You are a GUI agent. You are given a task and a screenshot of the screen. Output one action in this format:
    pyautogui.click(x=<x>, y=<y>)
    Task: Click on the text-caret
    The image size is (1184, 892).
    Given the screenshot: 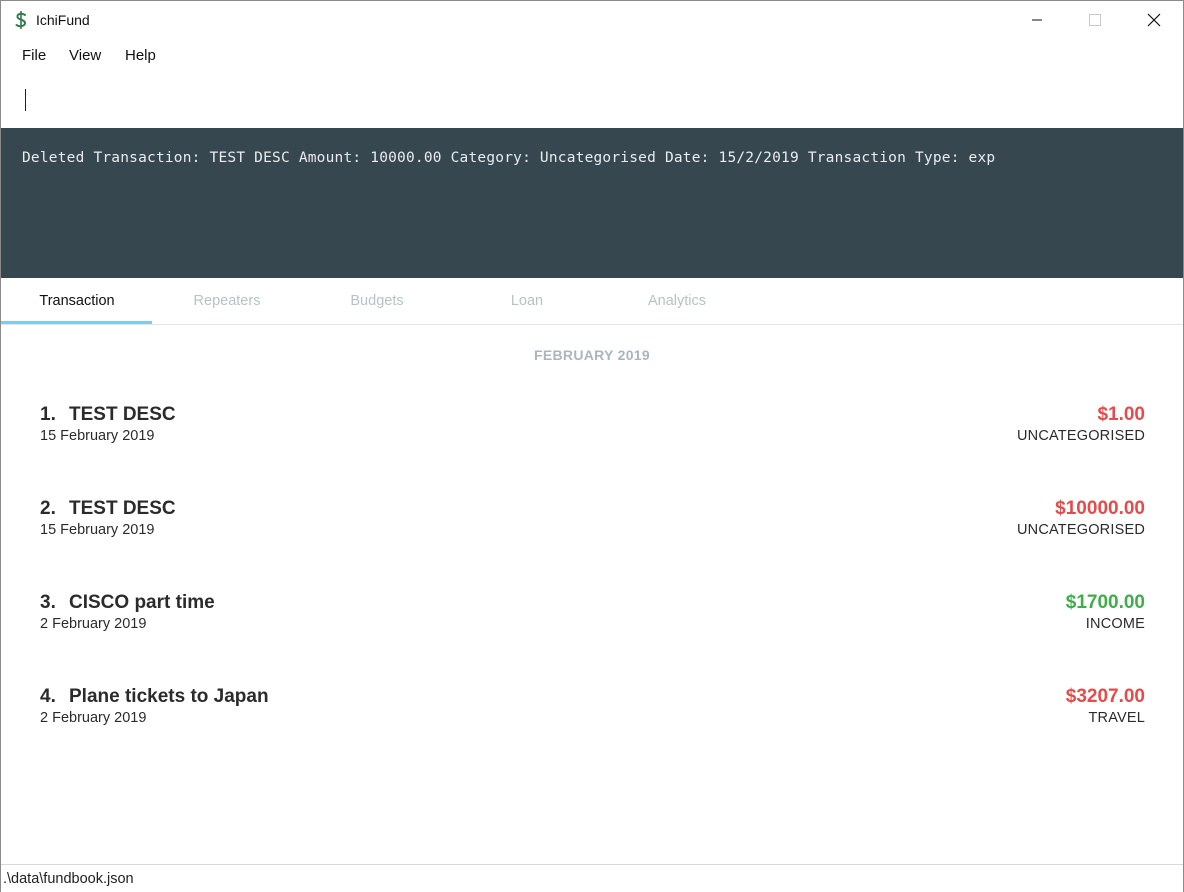 What is the action you would take?
    pyautogui.click(x=25, y=100)
    